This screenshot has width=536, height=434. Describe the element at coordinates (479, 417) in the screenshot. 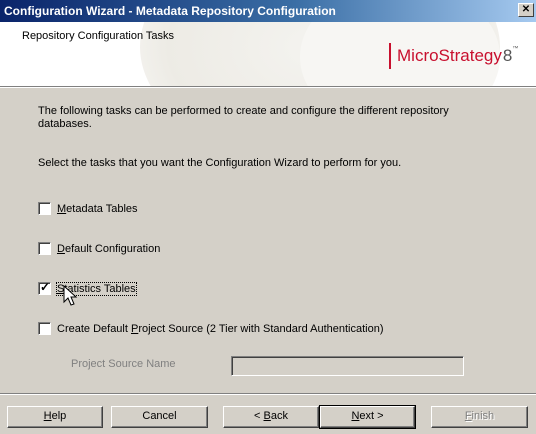

I see `finish-button: Finish` at that location.